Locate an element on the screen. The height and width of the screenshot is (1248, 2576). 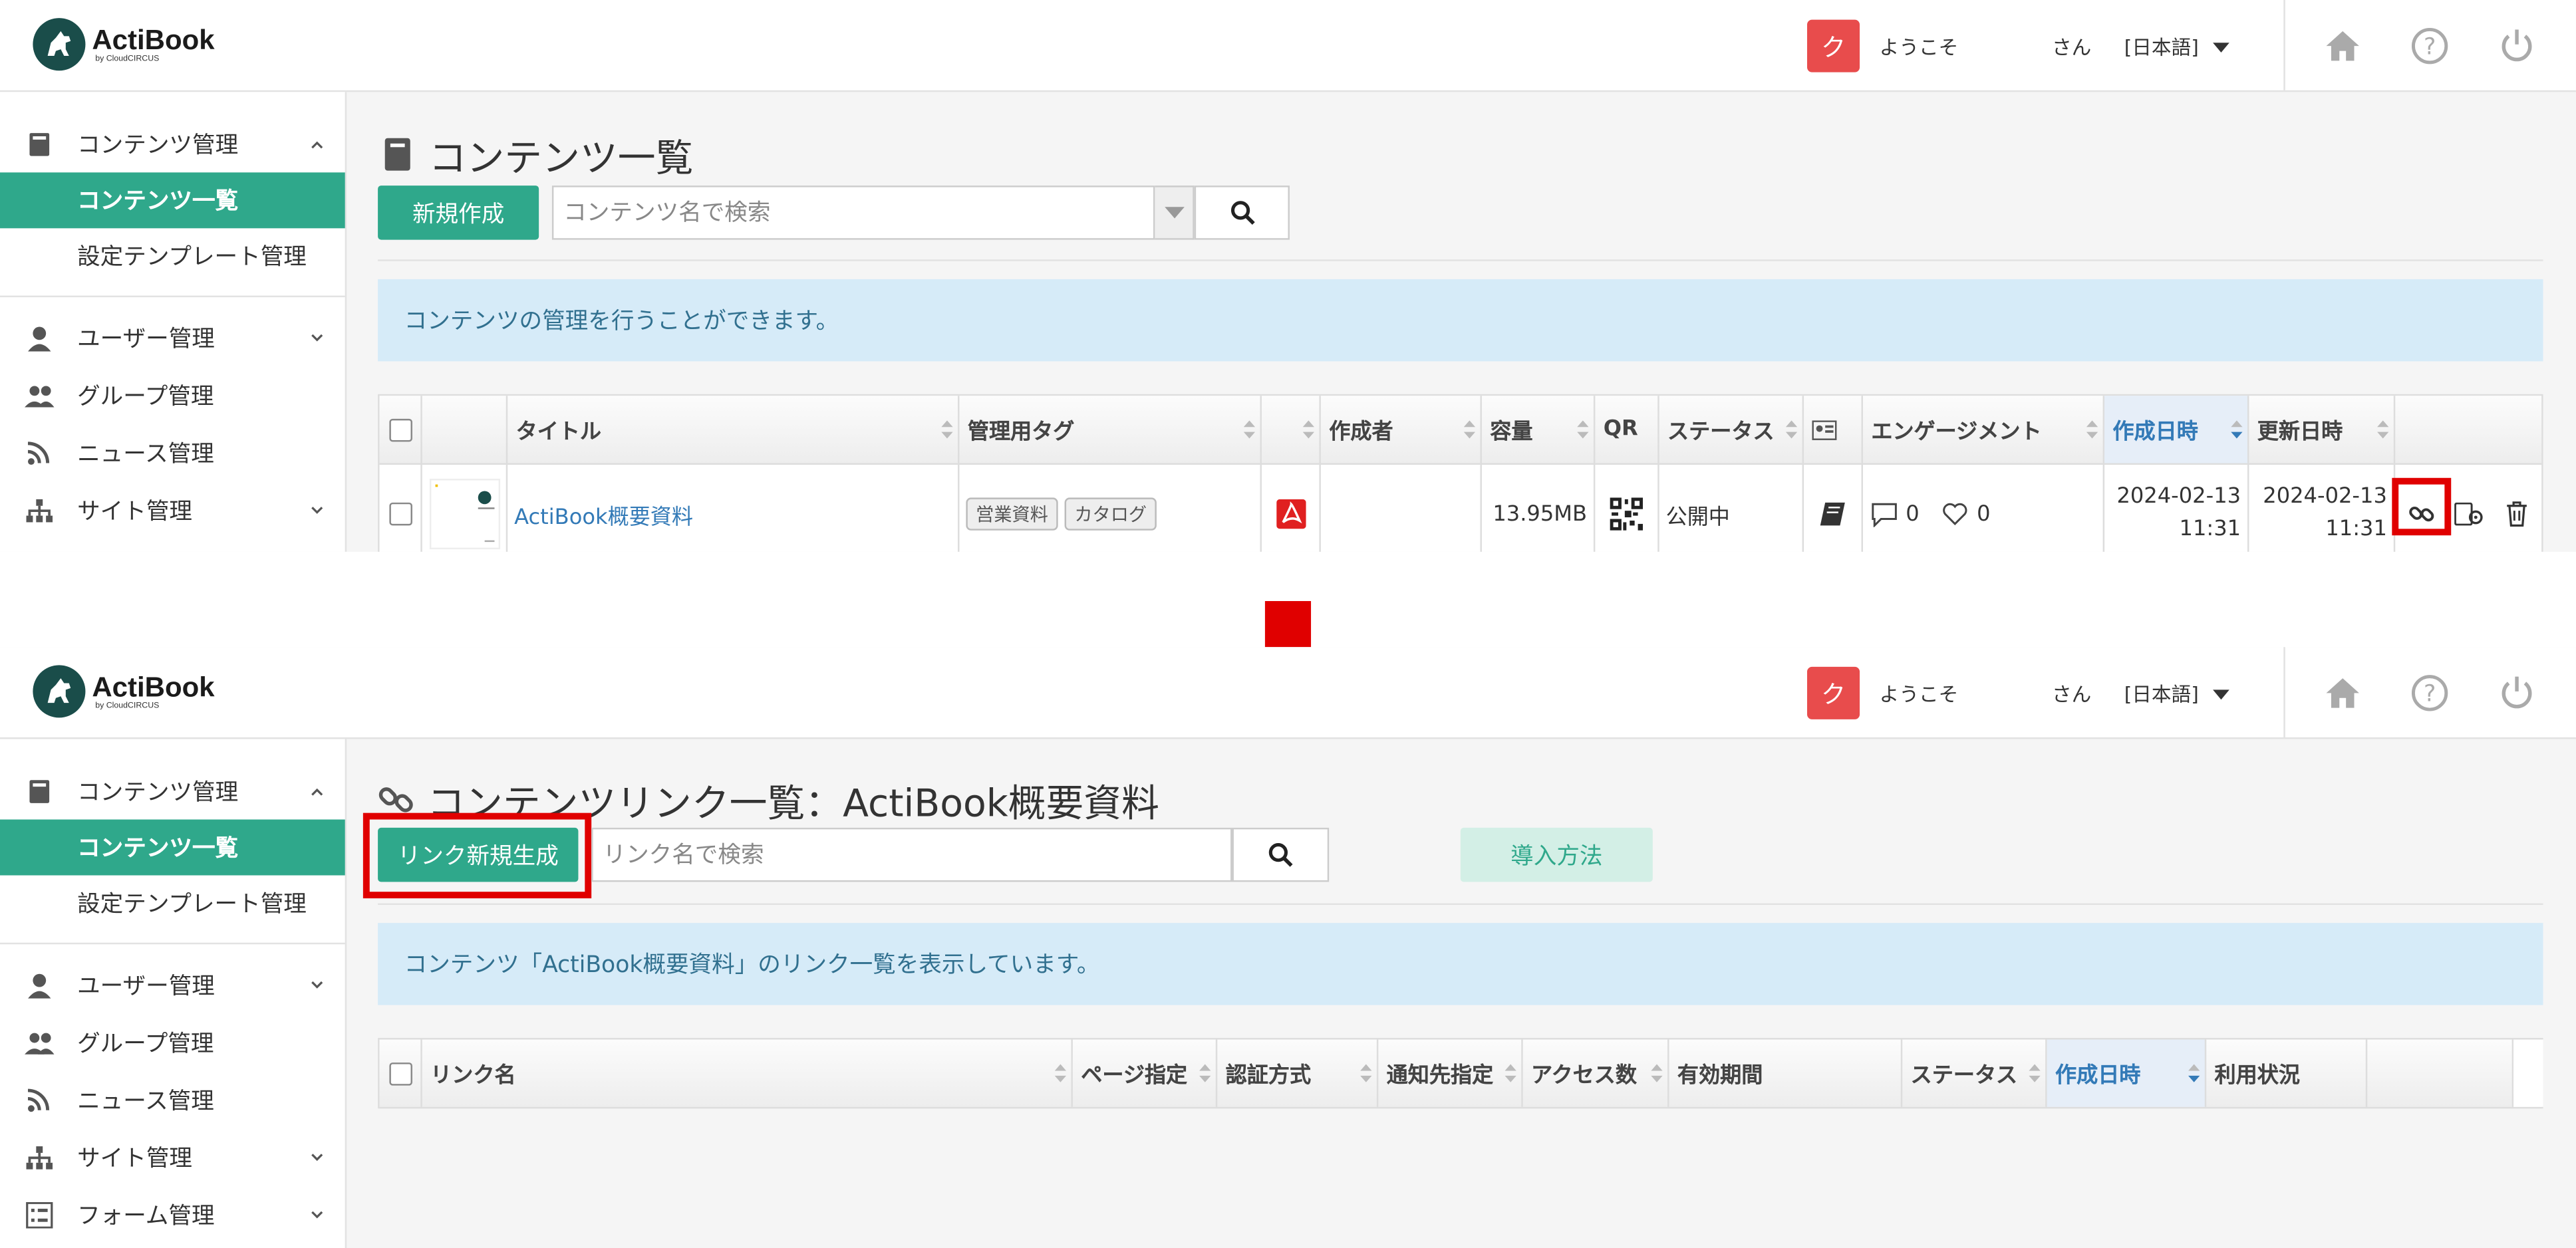
comment-count: 0 is located at coordinates (1913, 514).